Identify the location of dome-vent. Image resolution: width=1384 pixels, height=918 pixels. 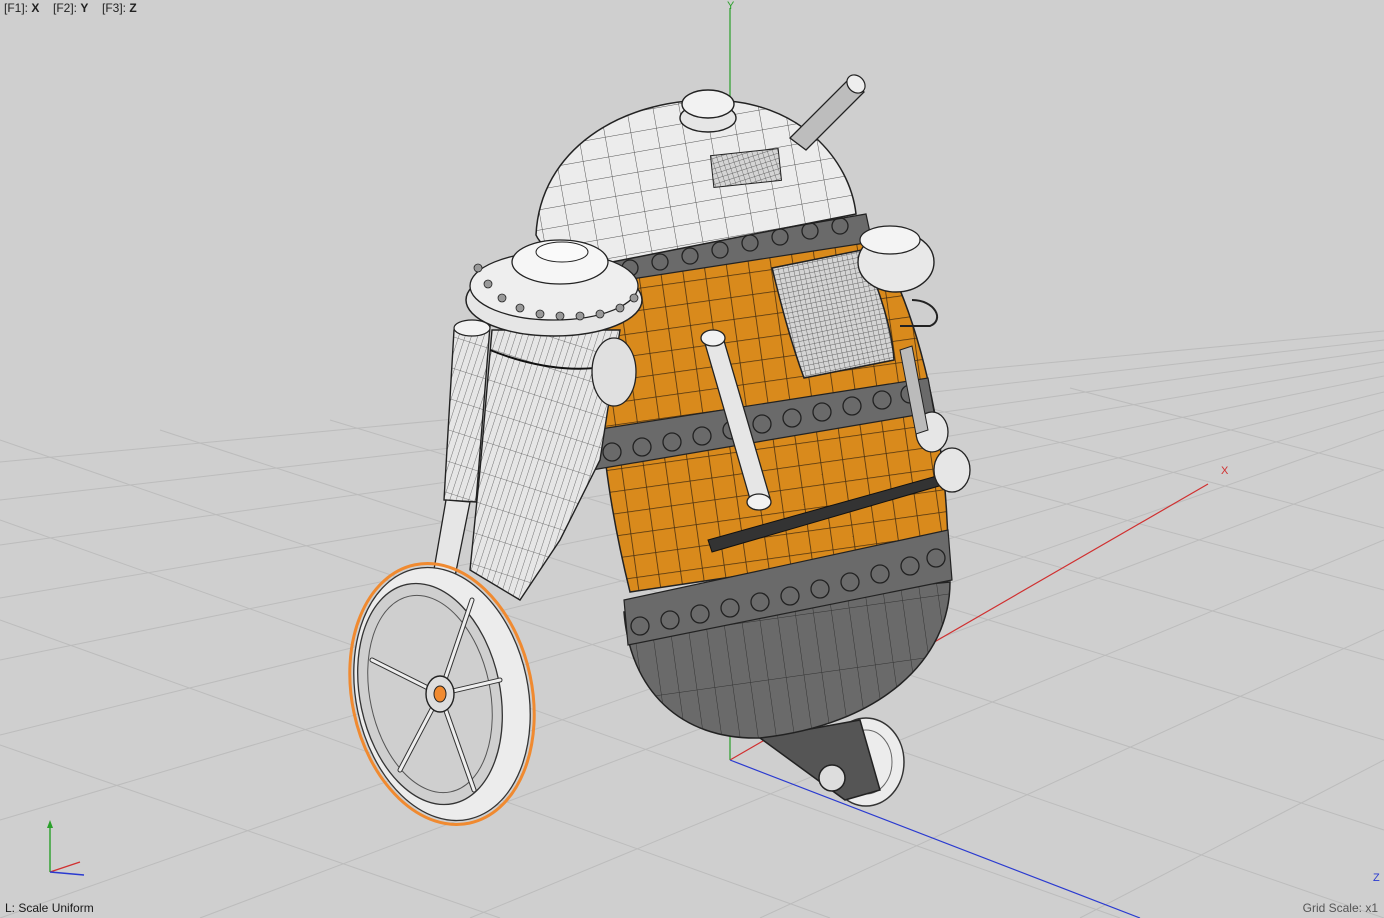
(746, 168).